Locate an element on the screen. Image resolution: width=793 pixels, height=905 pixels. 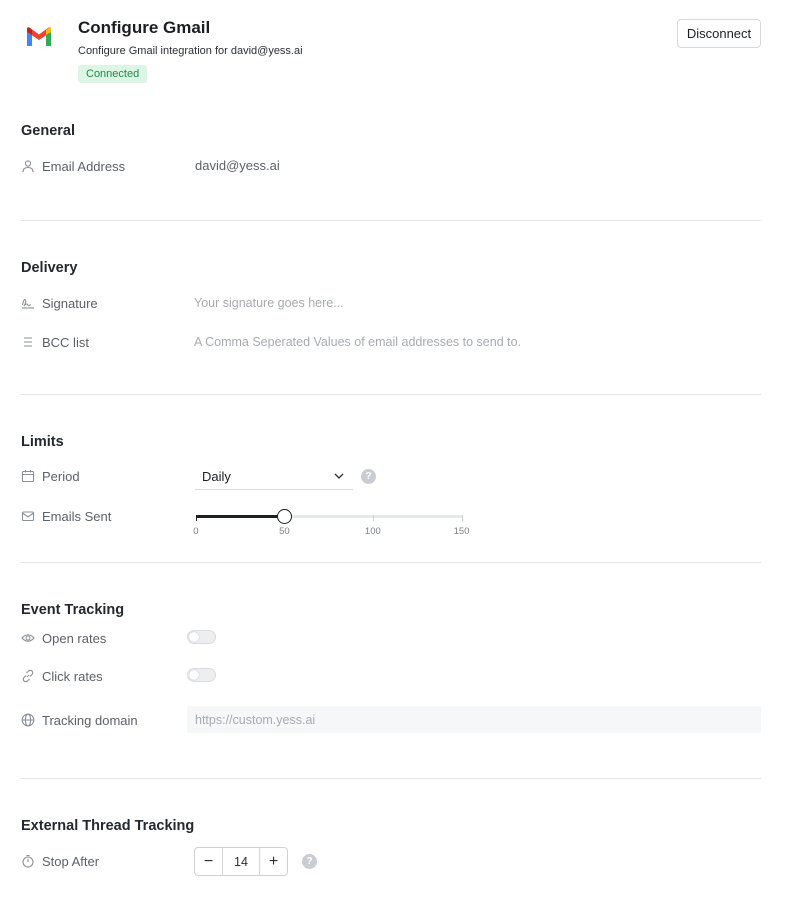
emails-sent-label: Emails Sent is located at coordinates (66, 516).